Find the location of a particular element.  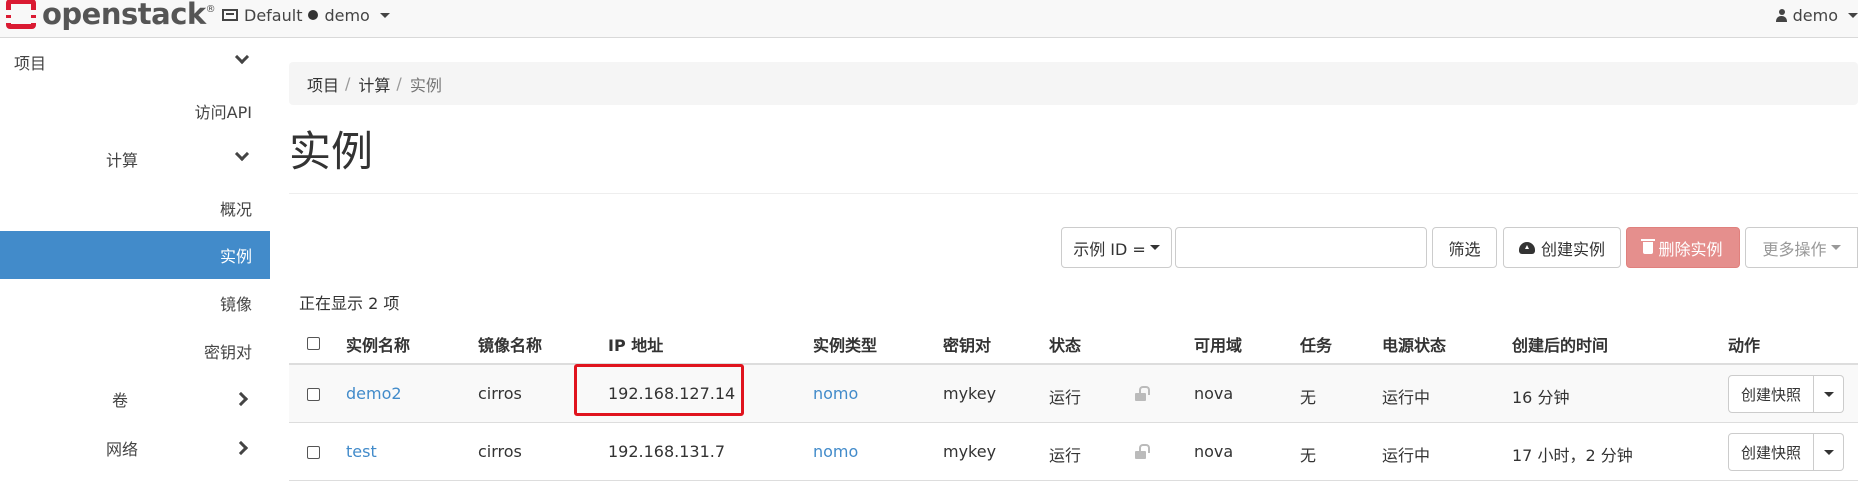

delete-instances-label: 删除实例 is located at coordinates (1690, 249).